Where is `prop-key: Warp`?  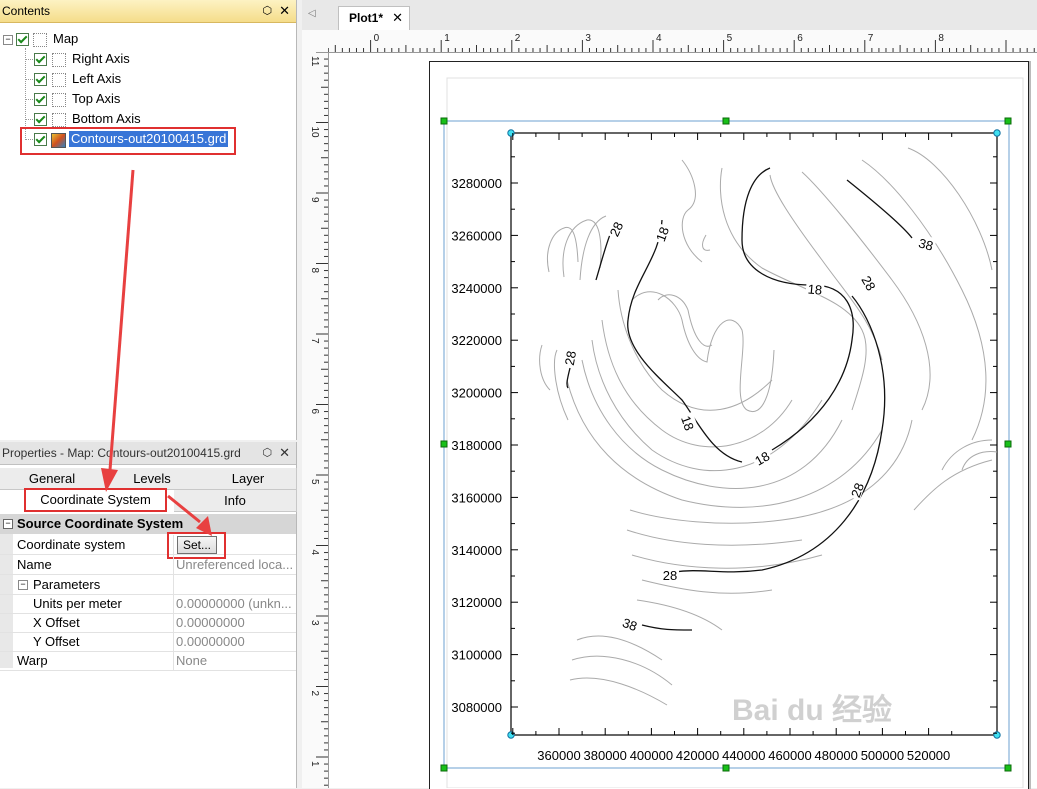
prop-key: Warp is located at coordinates (32, 660).